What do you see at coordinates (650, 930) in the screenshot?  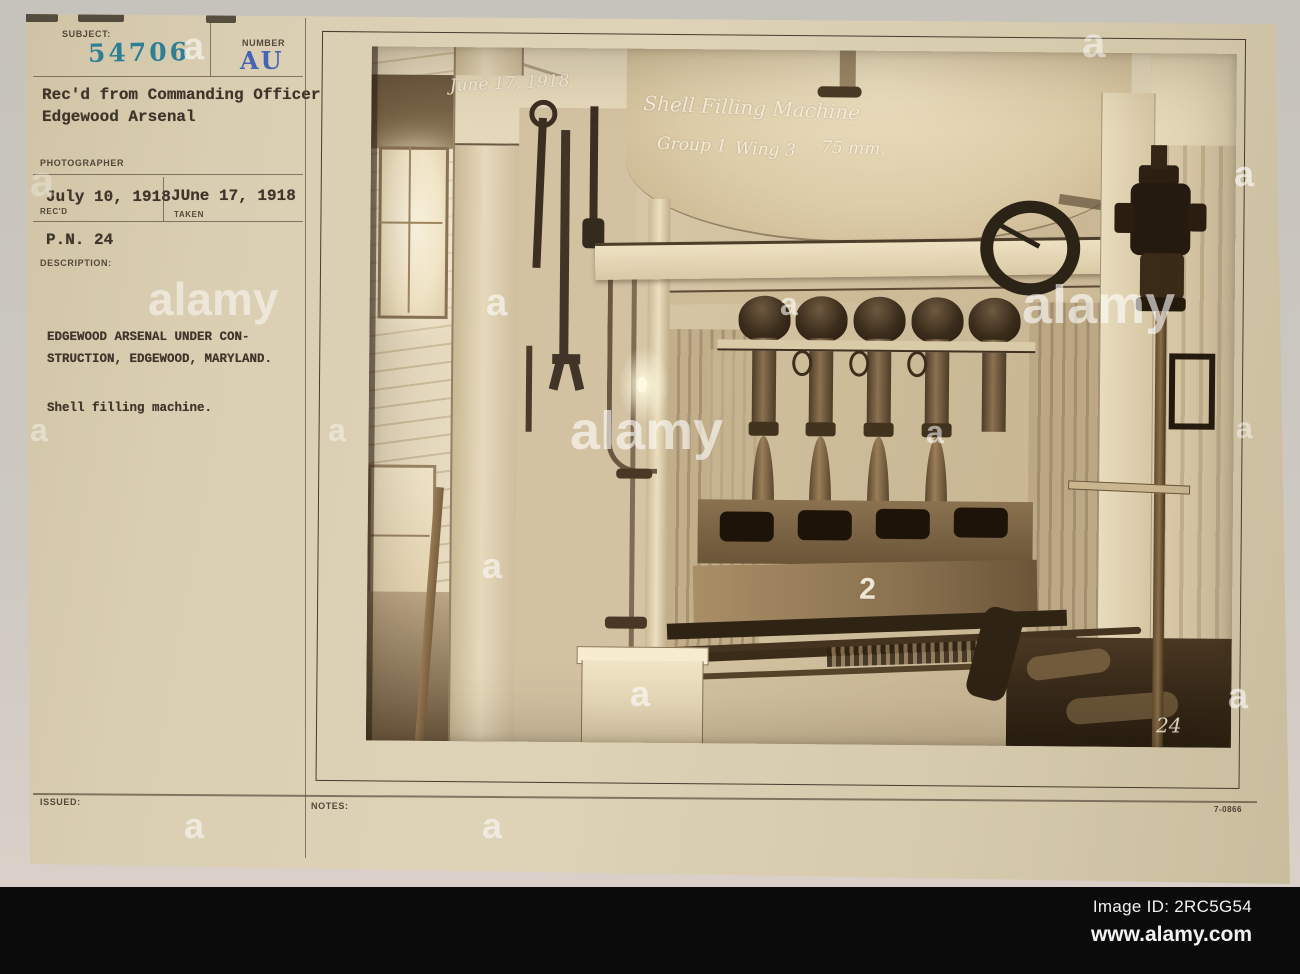 I see `alamy-footer-bar: alamy Image ID: 2RC5G54 www.alamy.com` at bounding box center [650, 930].